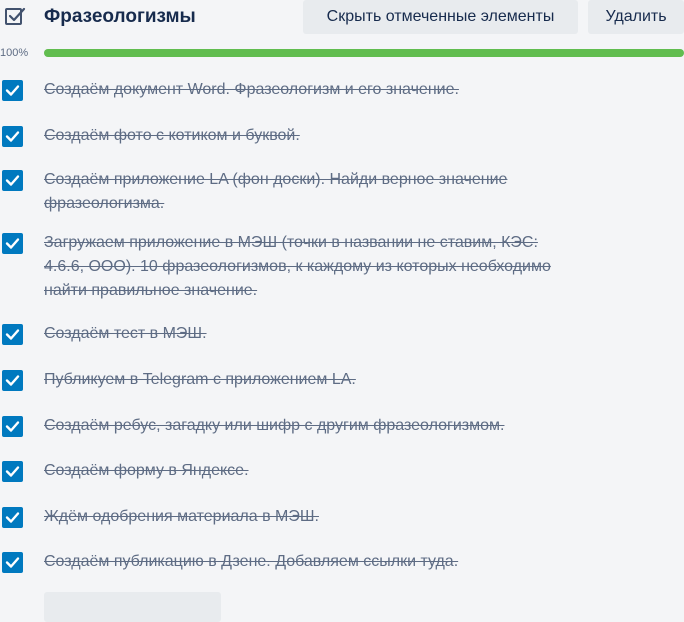  I want to click on progress-bar, so click(364, 53).